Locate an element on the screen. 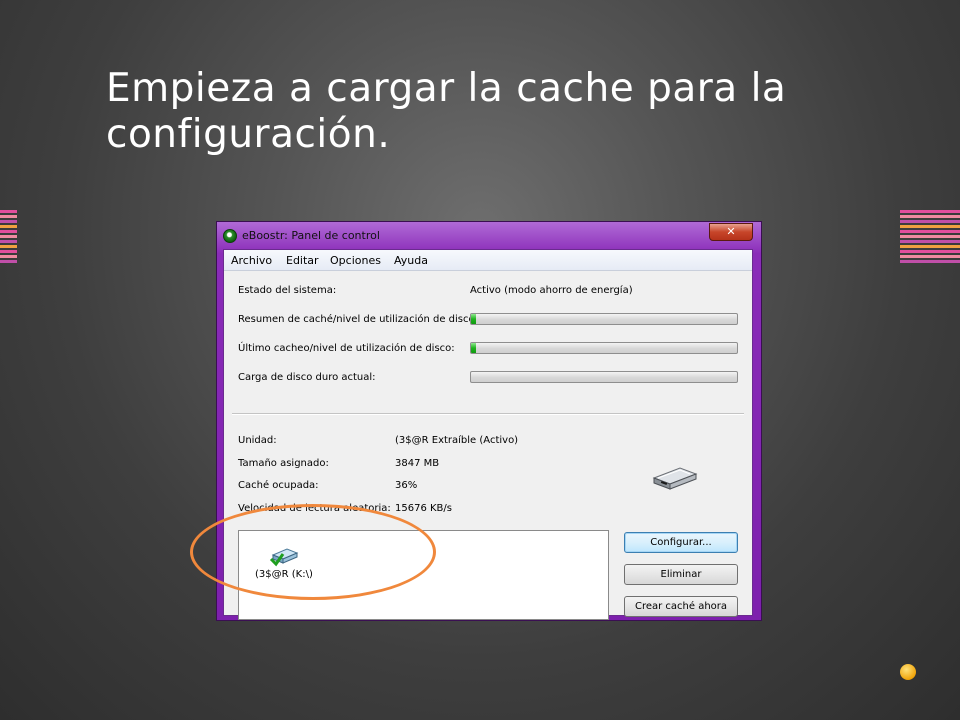 The height and width of the screenshot is (720, 960). menu-archivo: Archivo is located at coordinates (251, 260).